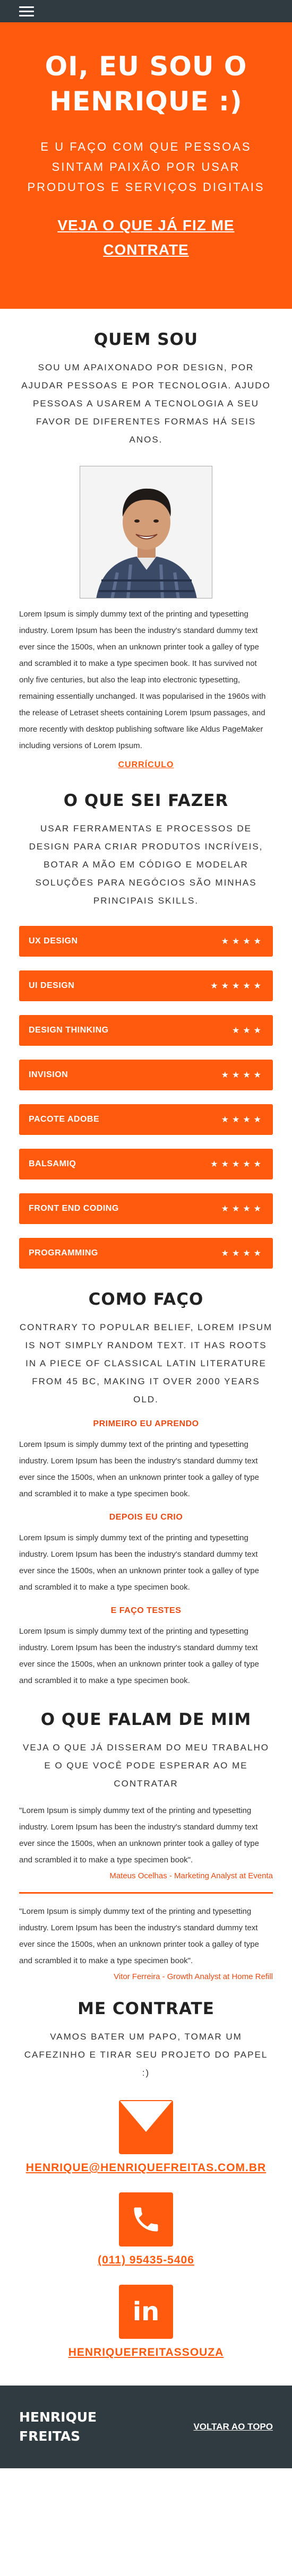 This screenshot has width=292, height=2576. What do you see at coordinates (146, 339) in the screenshot?
I see `about-title: QUEM SOU` at bounding box center [146, 339].